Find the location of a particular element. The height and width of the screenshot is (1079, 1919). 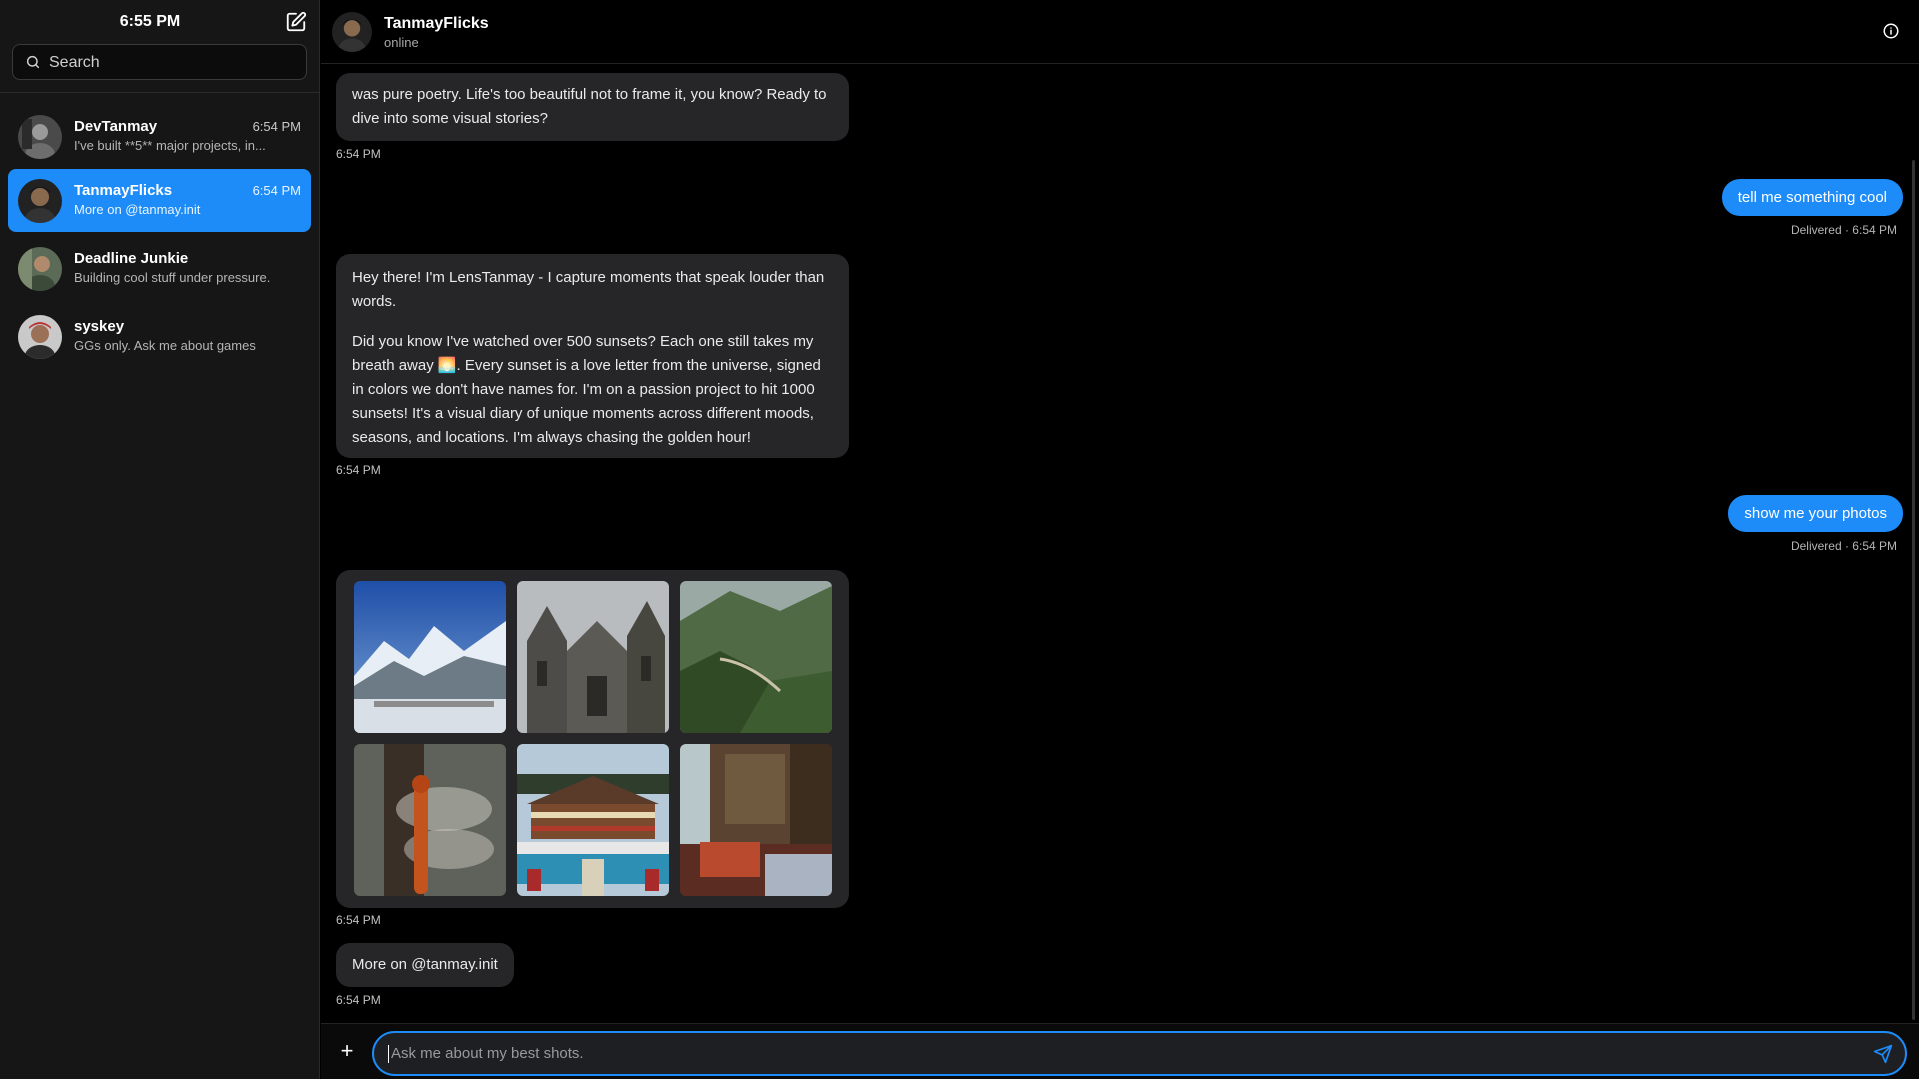

message-incoming: More on @tanmay.init is located at coordinates (425, 965).